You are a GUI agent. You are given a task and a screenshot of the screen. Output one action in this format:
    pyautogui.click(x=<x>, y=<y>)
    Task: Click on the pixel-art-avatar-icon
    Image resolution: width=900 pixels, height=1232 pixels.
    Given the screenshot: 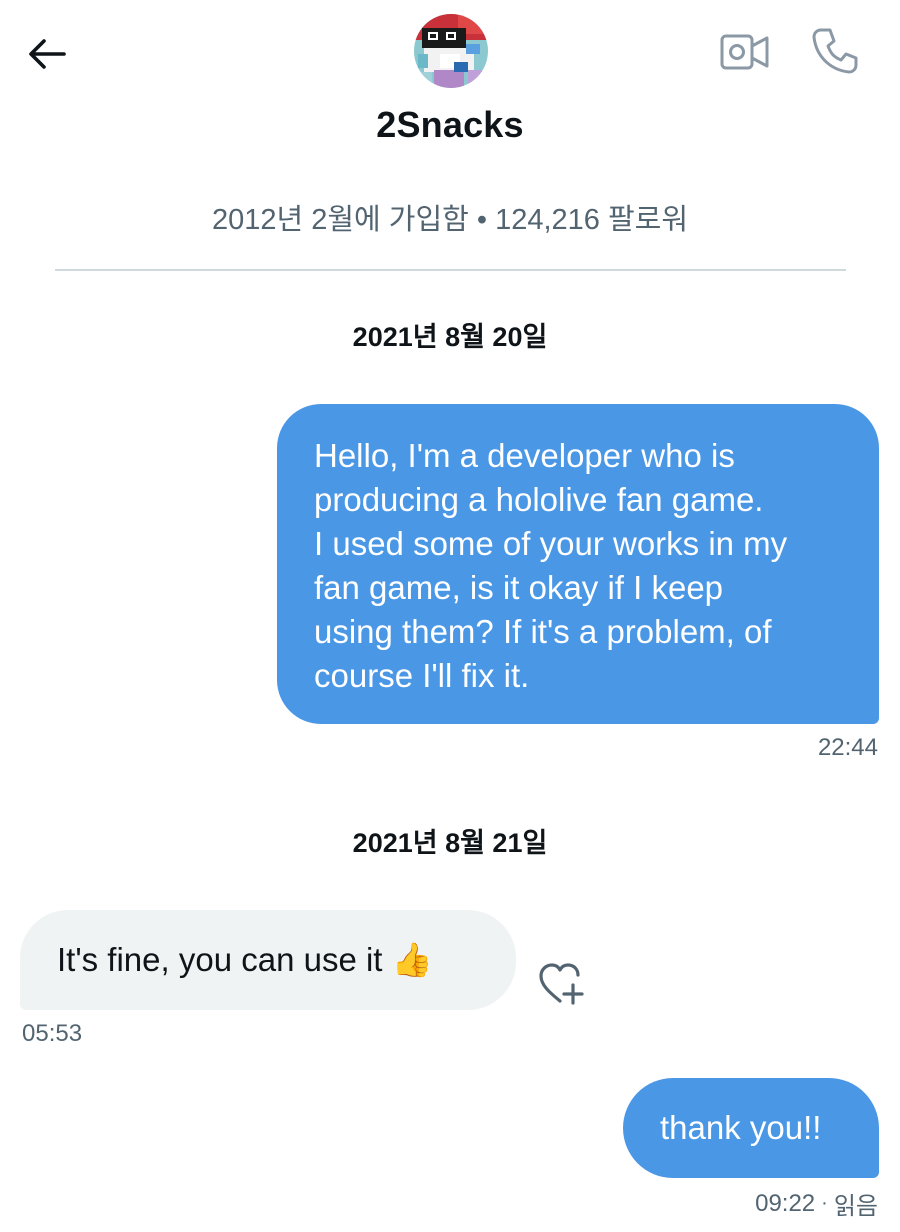 What is the action you would take?
    pyautogui.click(x=451, y=51)
    